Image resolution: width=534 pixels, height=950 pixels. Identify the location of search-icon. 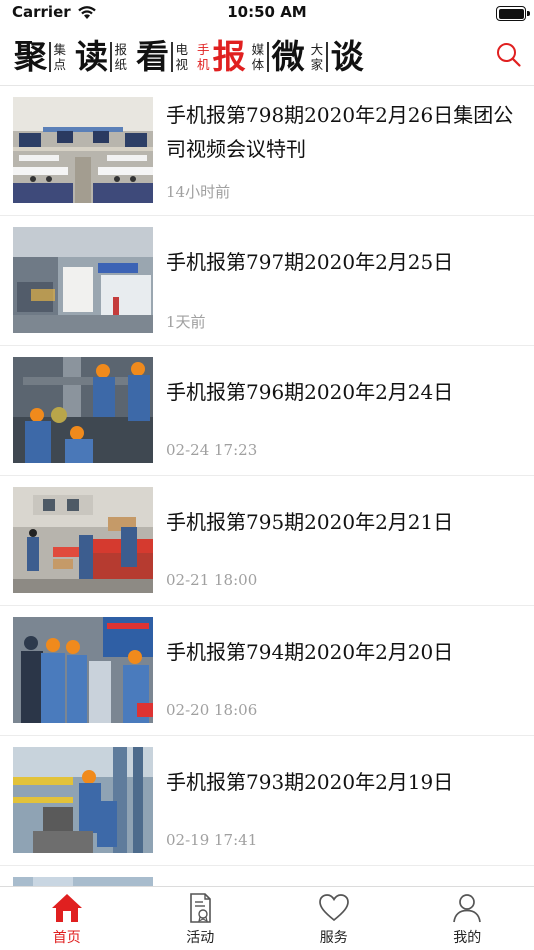
(509, 55).